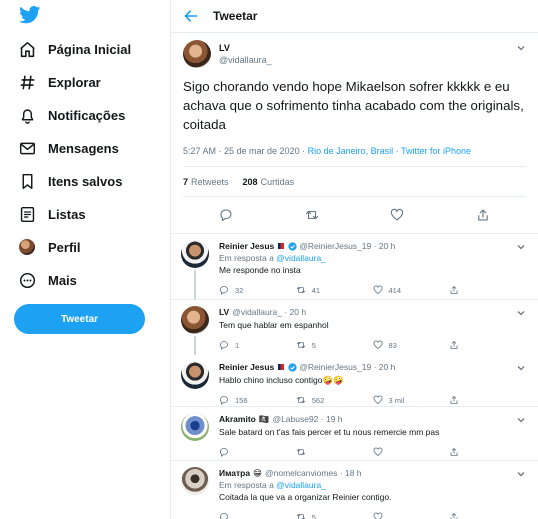  Describe the element at coordinates (292, 246) in the screenshot. I see `verified-badge-icon` at that location.